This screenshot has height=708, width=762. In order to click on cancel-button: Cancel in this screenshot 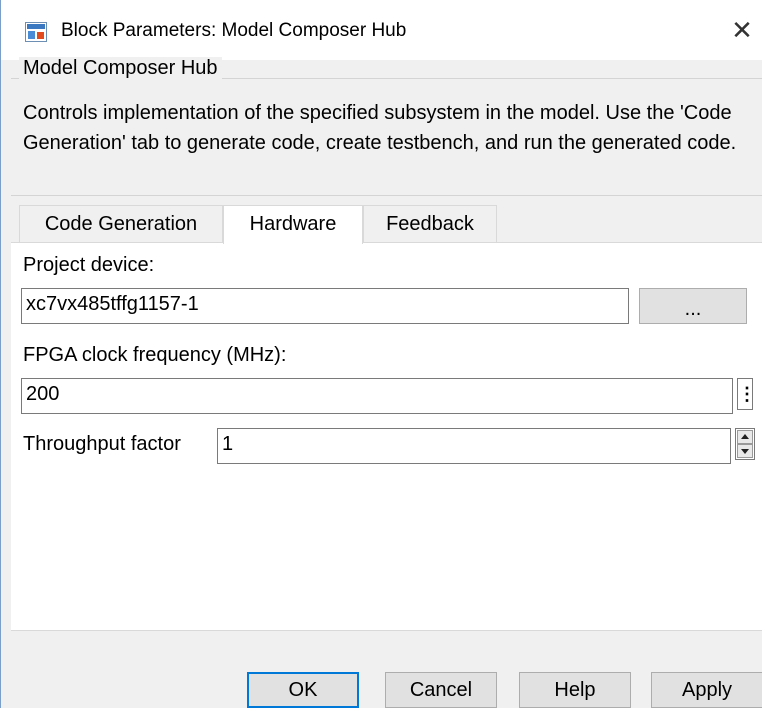, I will do `click(441, 690)`.